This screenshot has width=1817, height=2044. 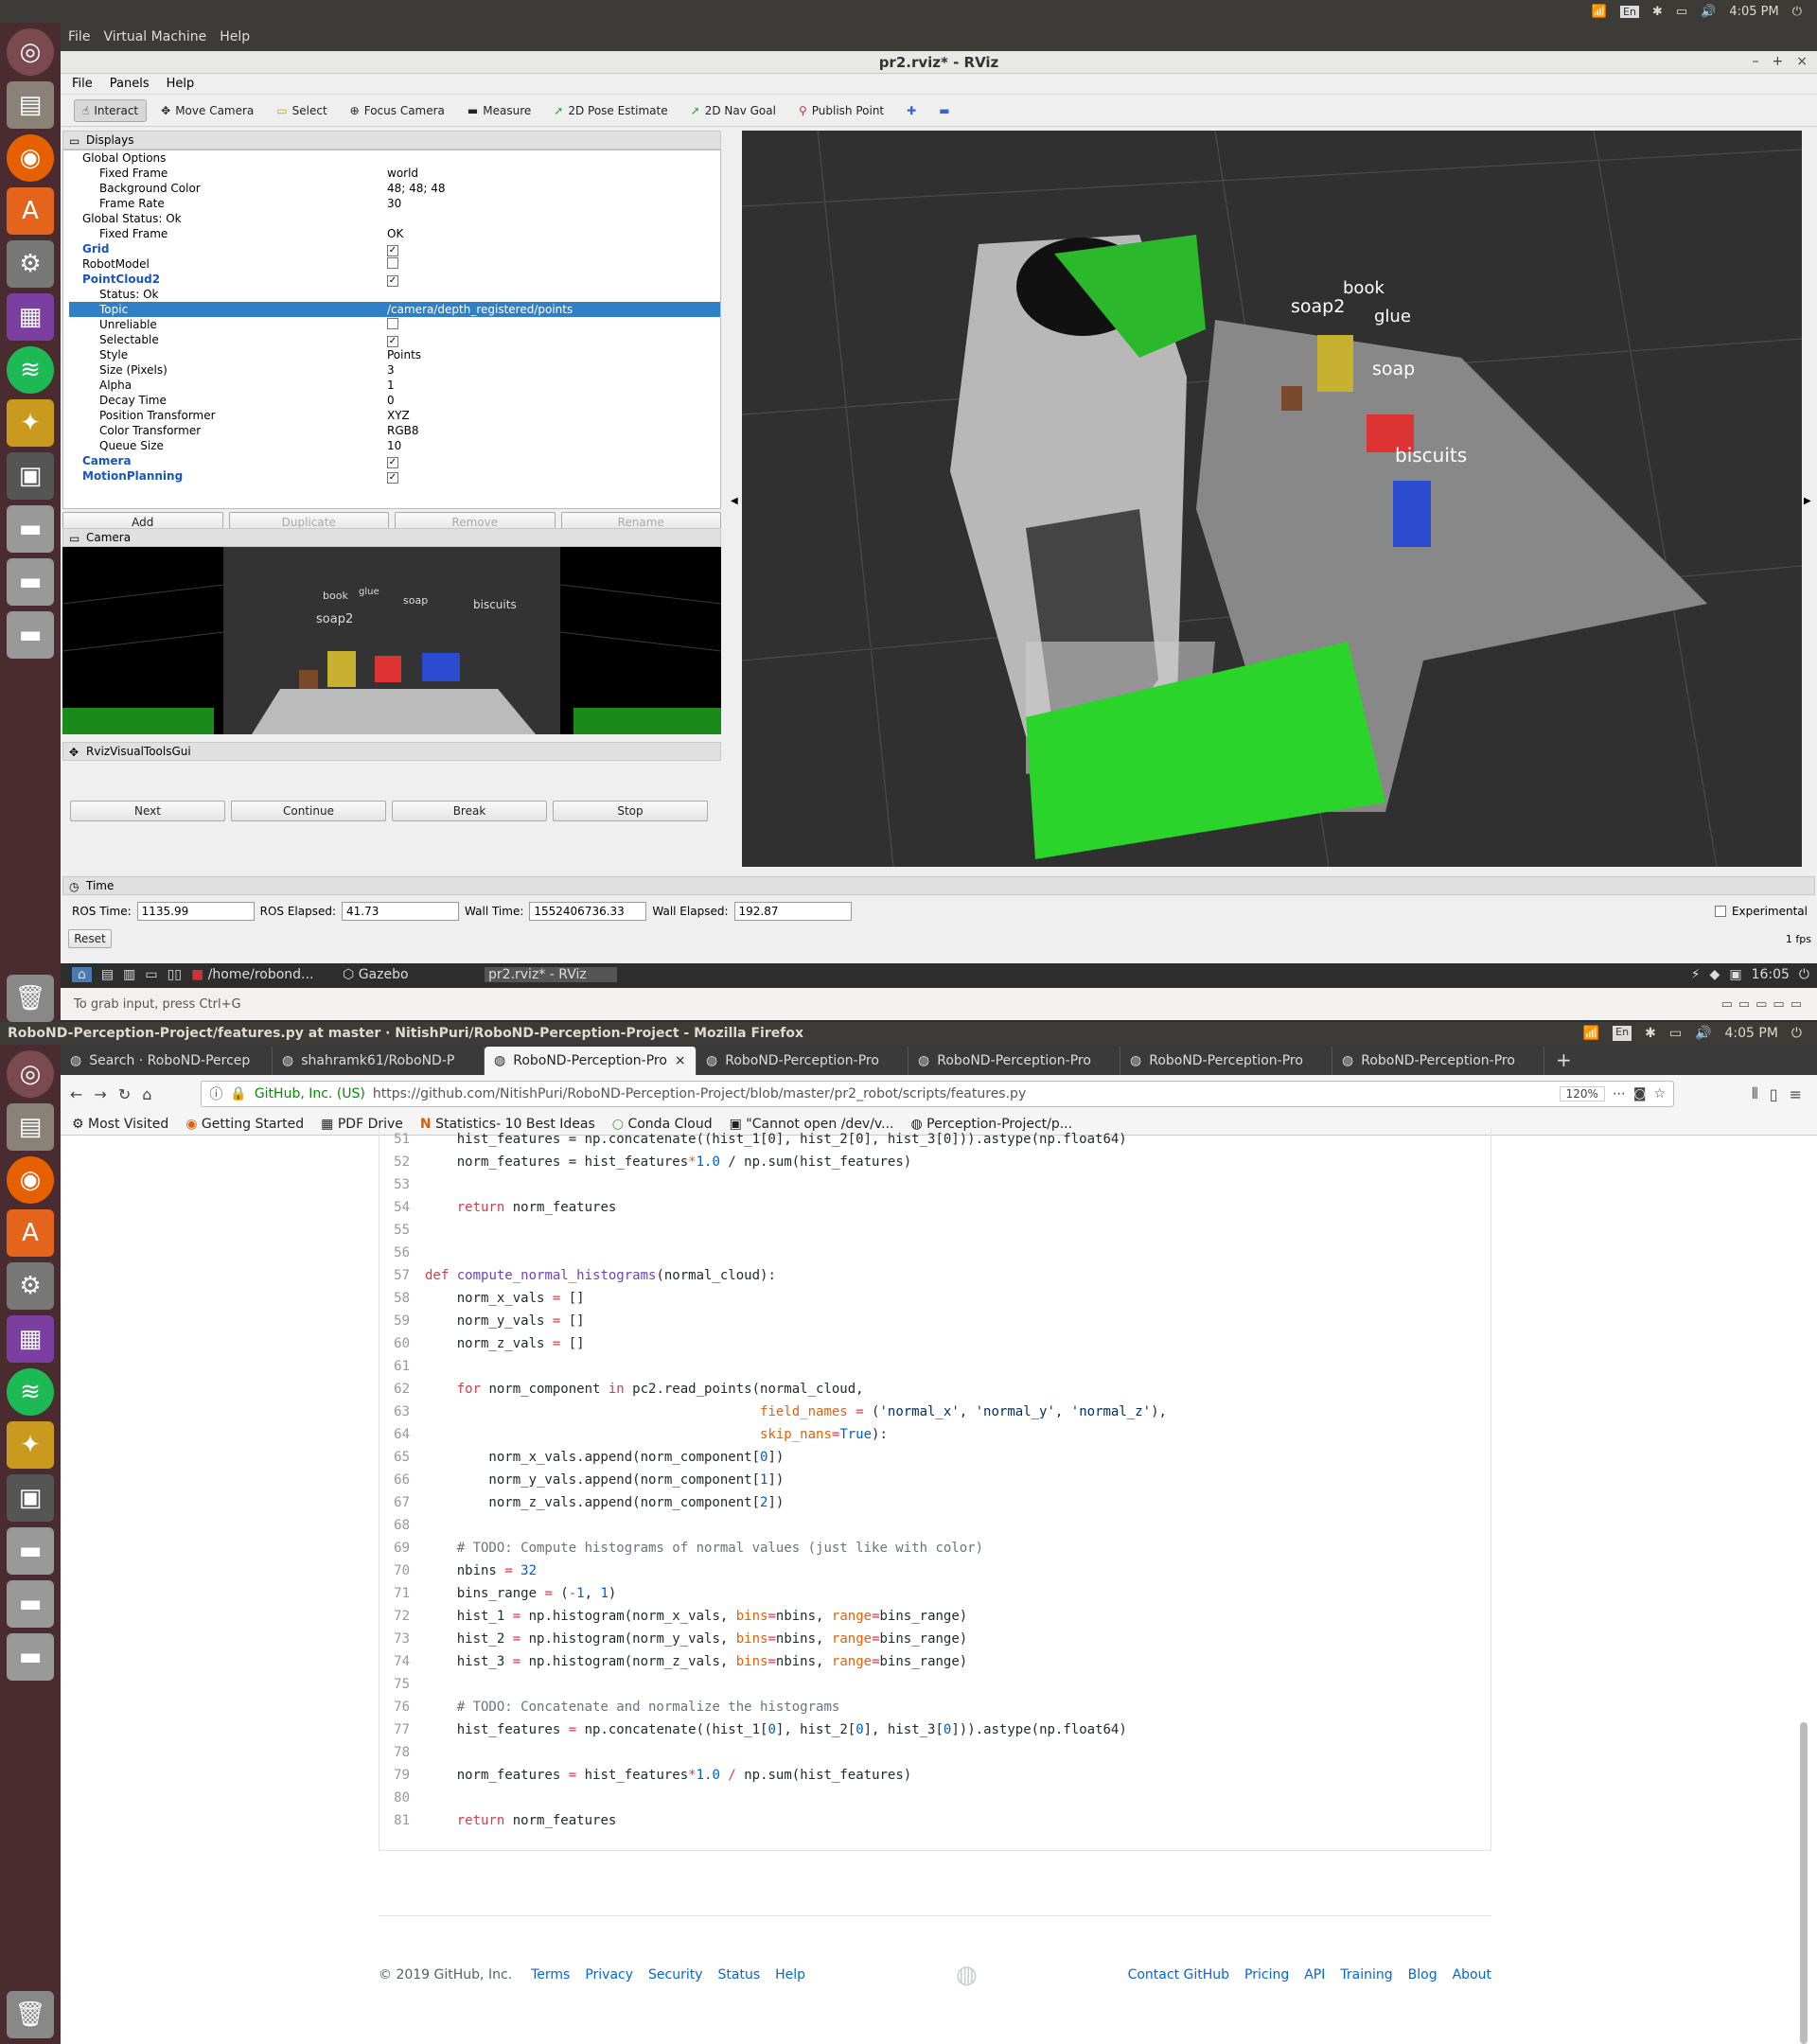 What do you see at coordinates (1423, 1974) in the screenshot?
I see `footer-blog: Blog` at bounding box center [1423, 1974].